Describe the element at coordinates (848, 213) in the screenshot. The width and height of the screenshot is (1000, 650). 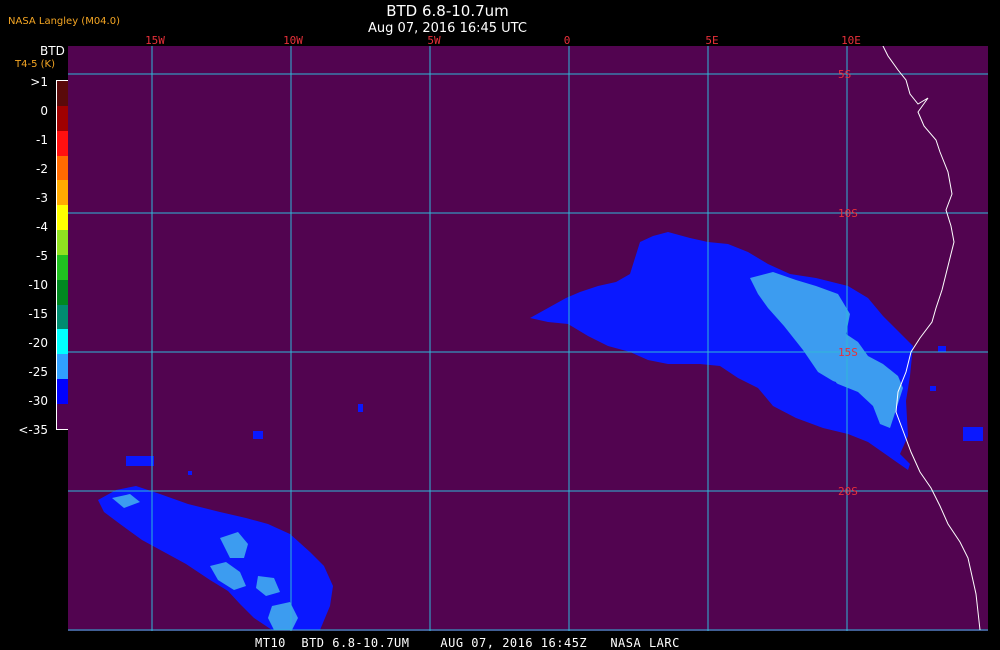
I see `lat-label: 10S` at that location.